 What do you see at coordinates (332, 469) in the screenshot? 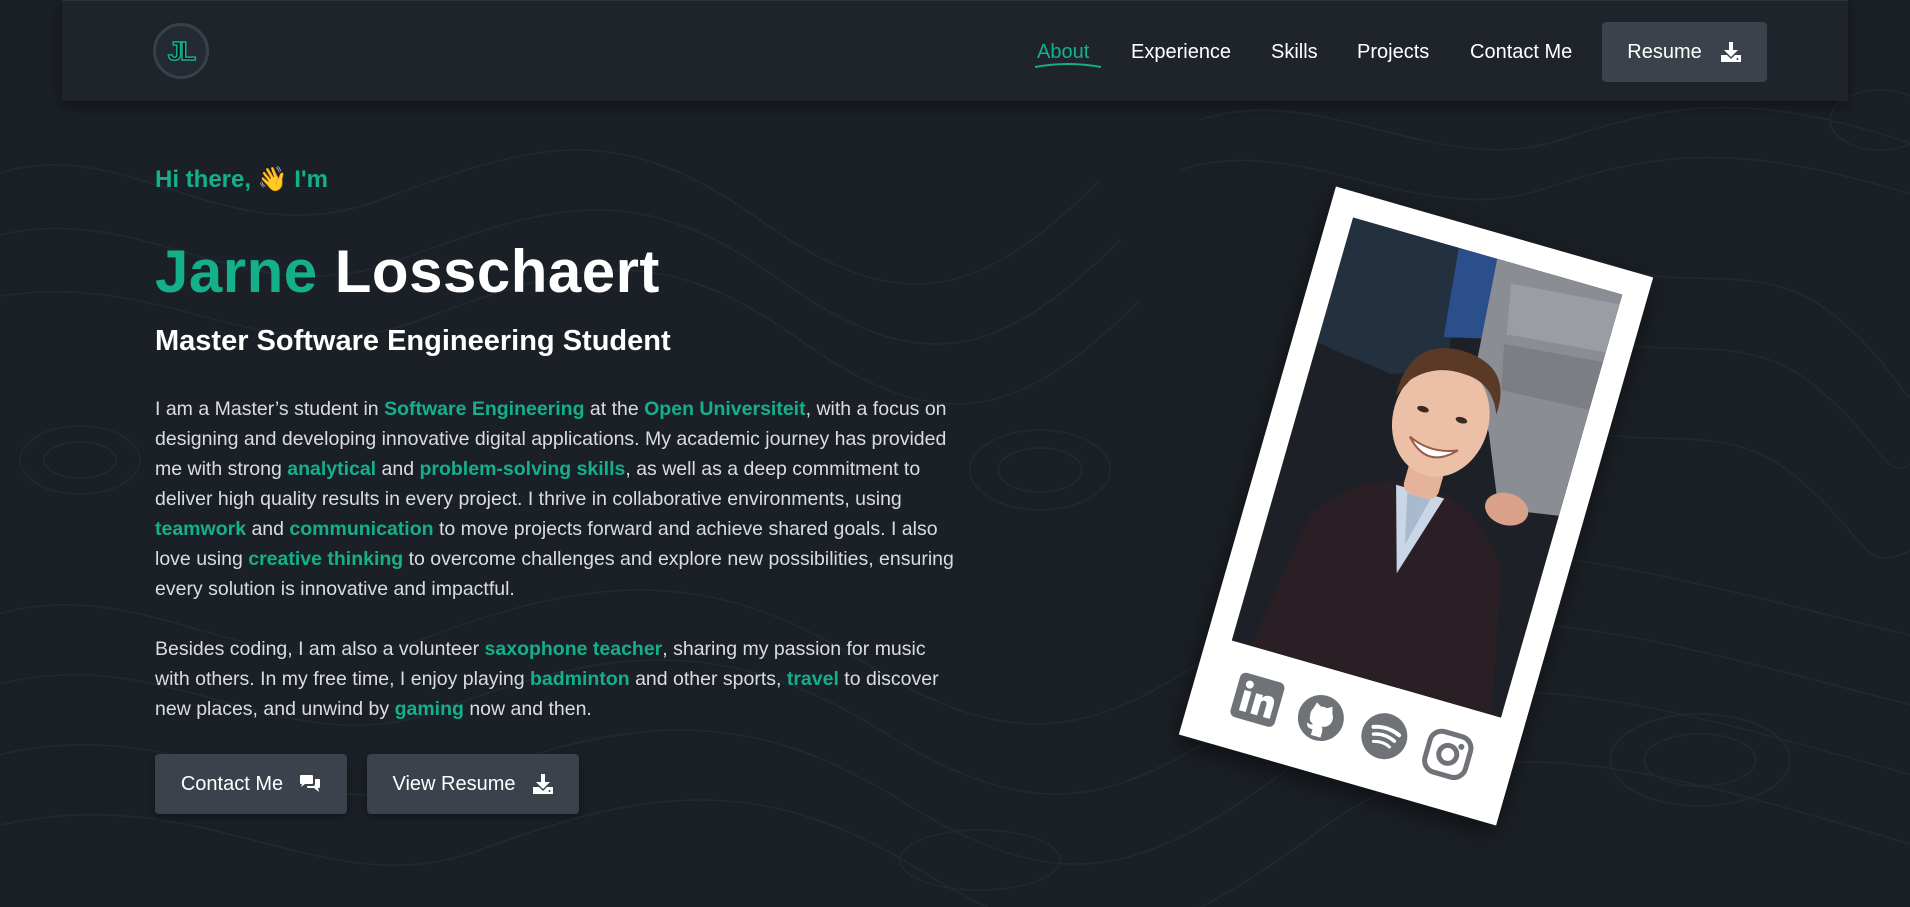
I see `highlight: analytical` at bounding box center [332, 469].